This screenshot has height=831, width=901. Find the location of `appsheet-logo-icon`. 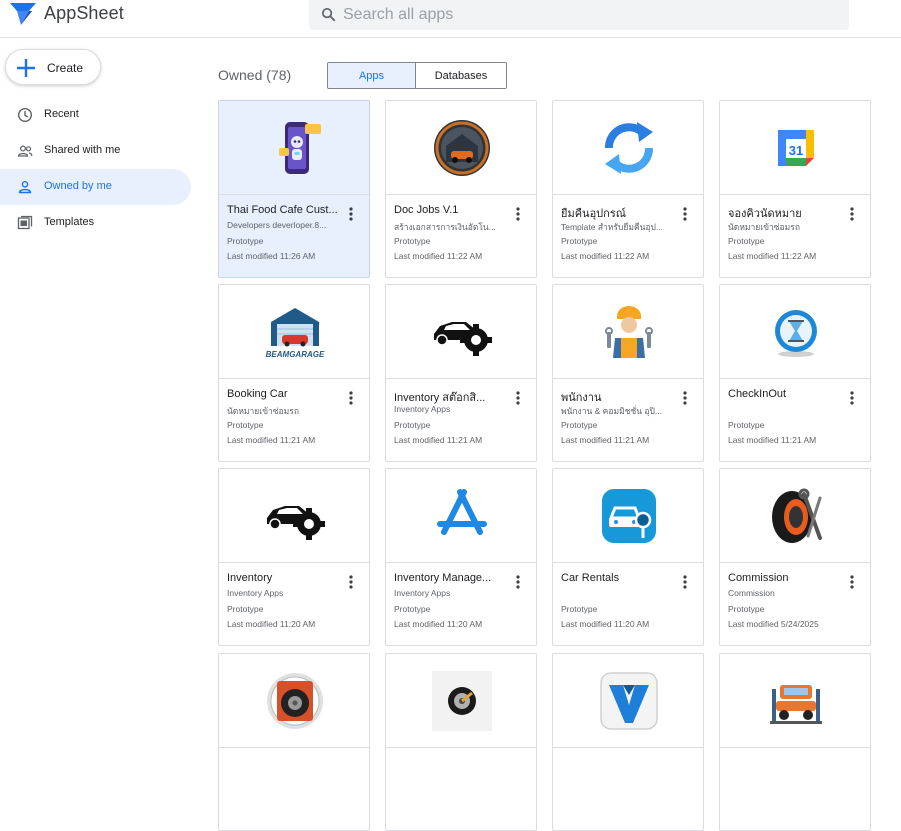

appsheet-logo-icon is located at coordinates (23, 14).